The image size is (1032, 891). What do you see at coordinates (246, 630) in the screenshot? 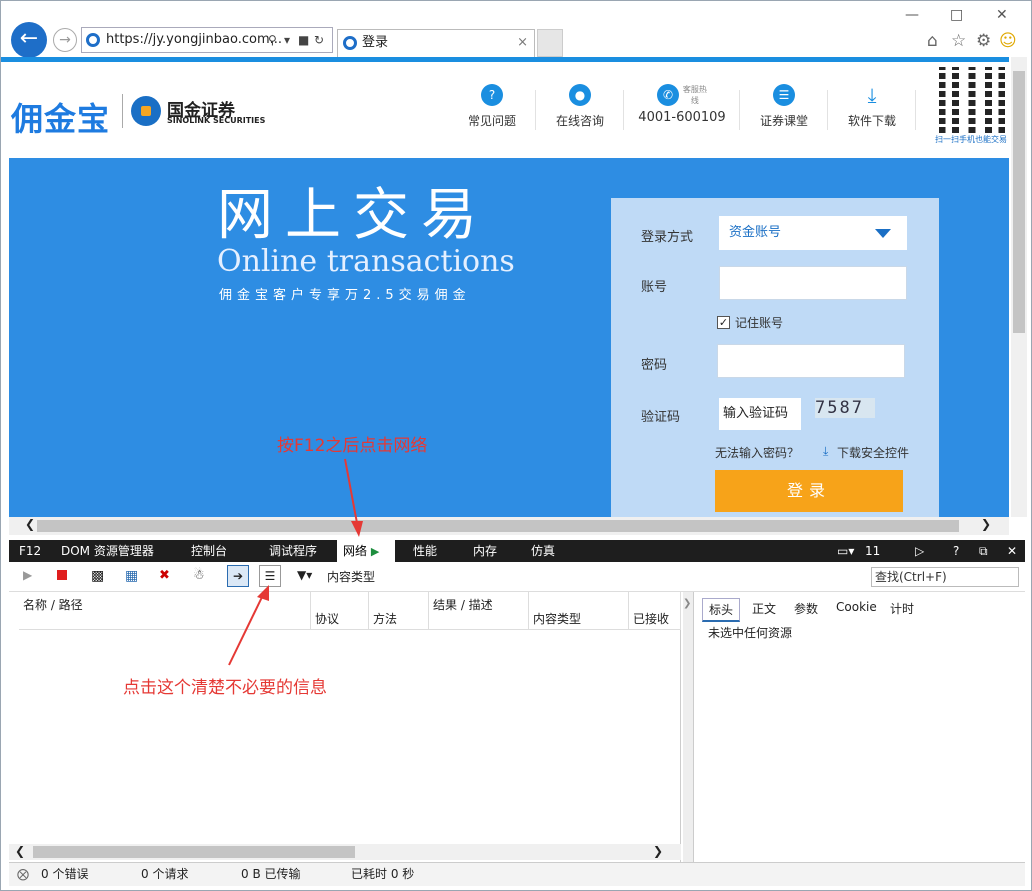
I see `arrow-to-clear-button` at bounding box center [246, 630].